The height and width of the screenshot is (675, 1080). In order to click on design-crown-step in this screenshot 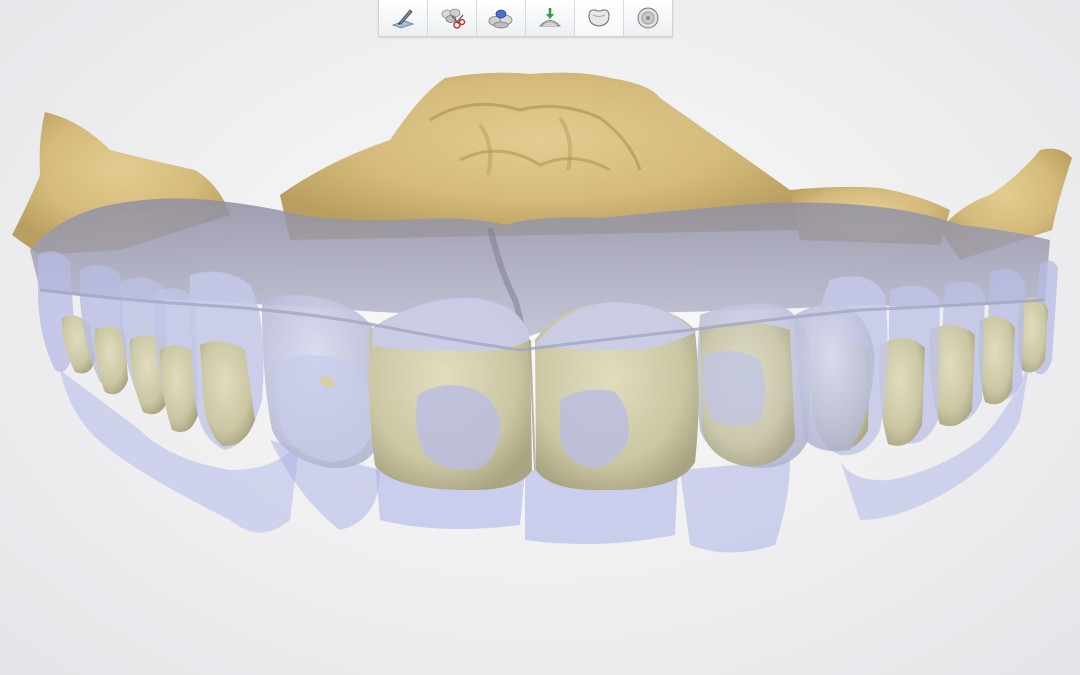, I will do `click(599, 18)`.